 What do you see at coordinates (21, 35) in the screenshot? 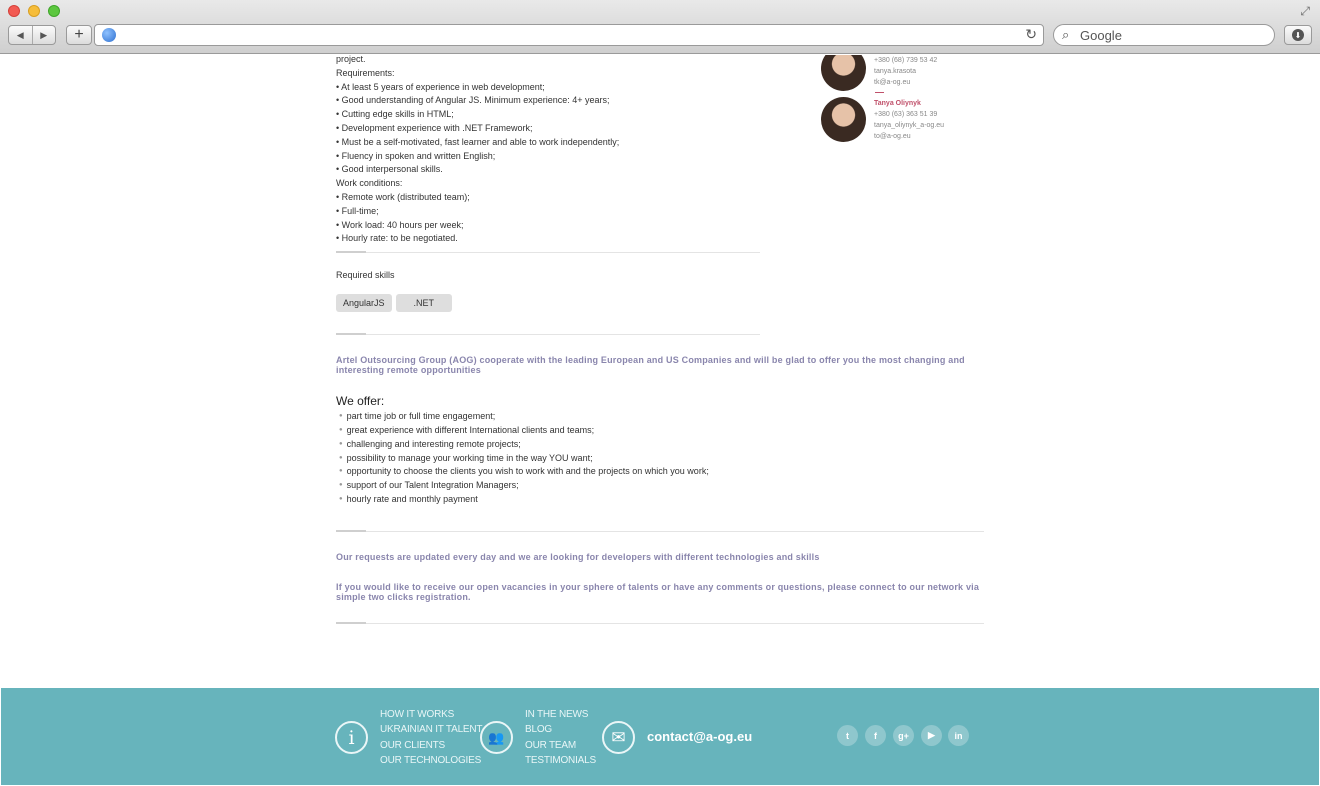
I see `back-button: ◀` at bounding box center [21, 35].